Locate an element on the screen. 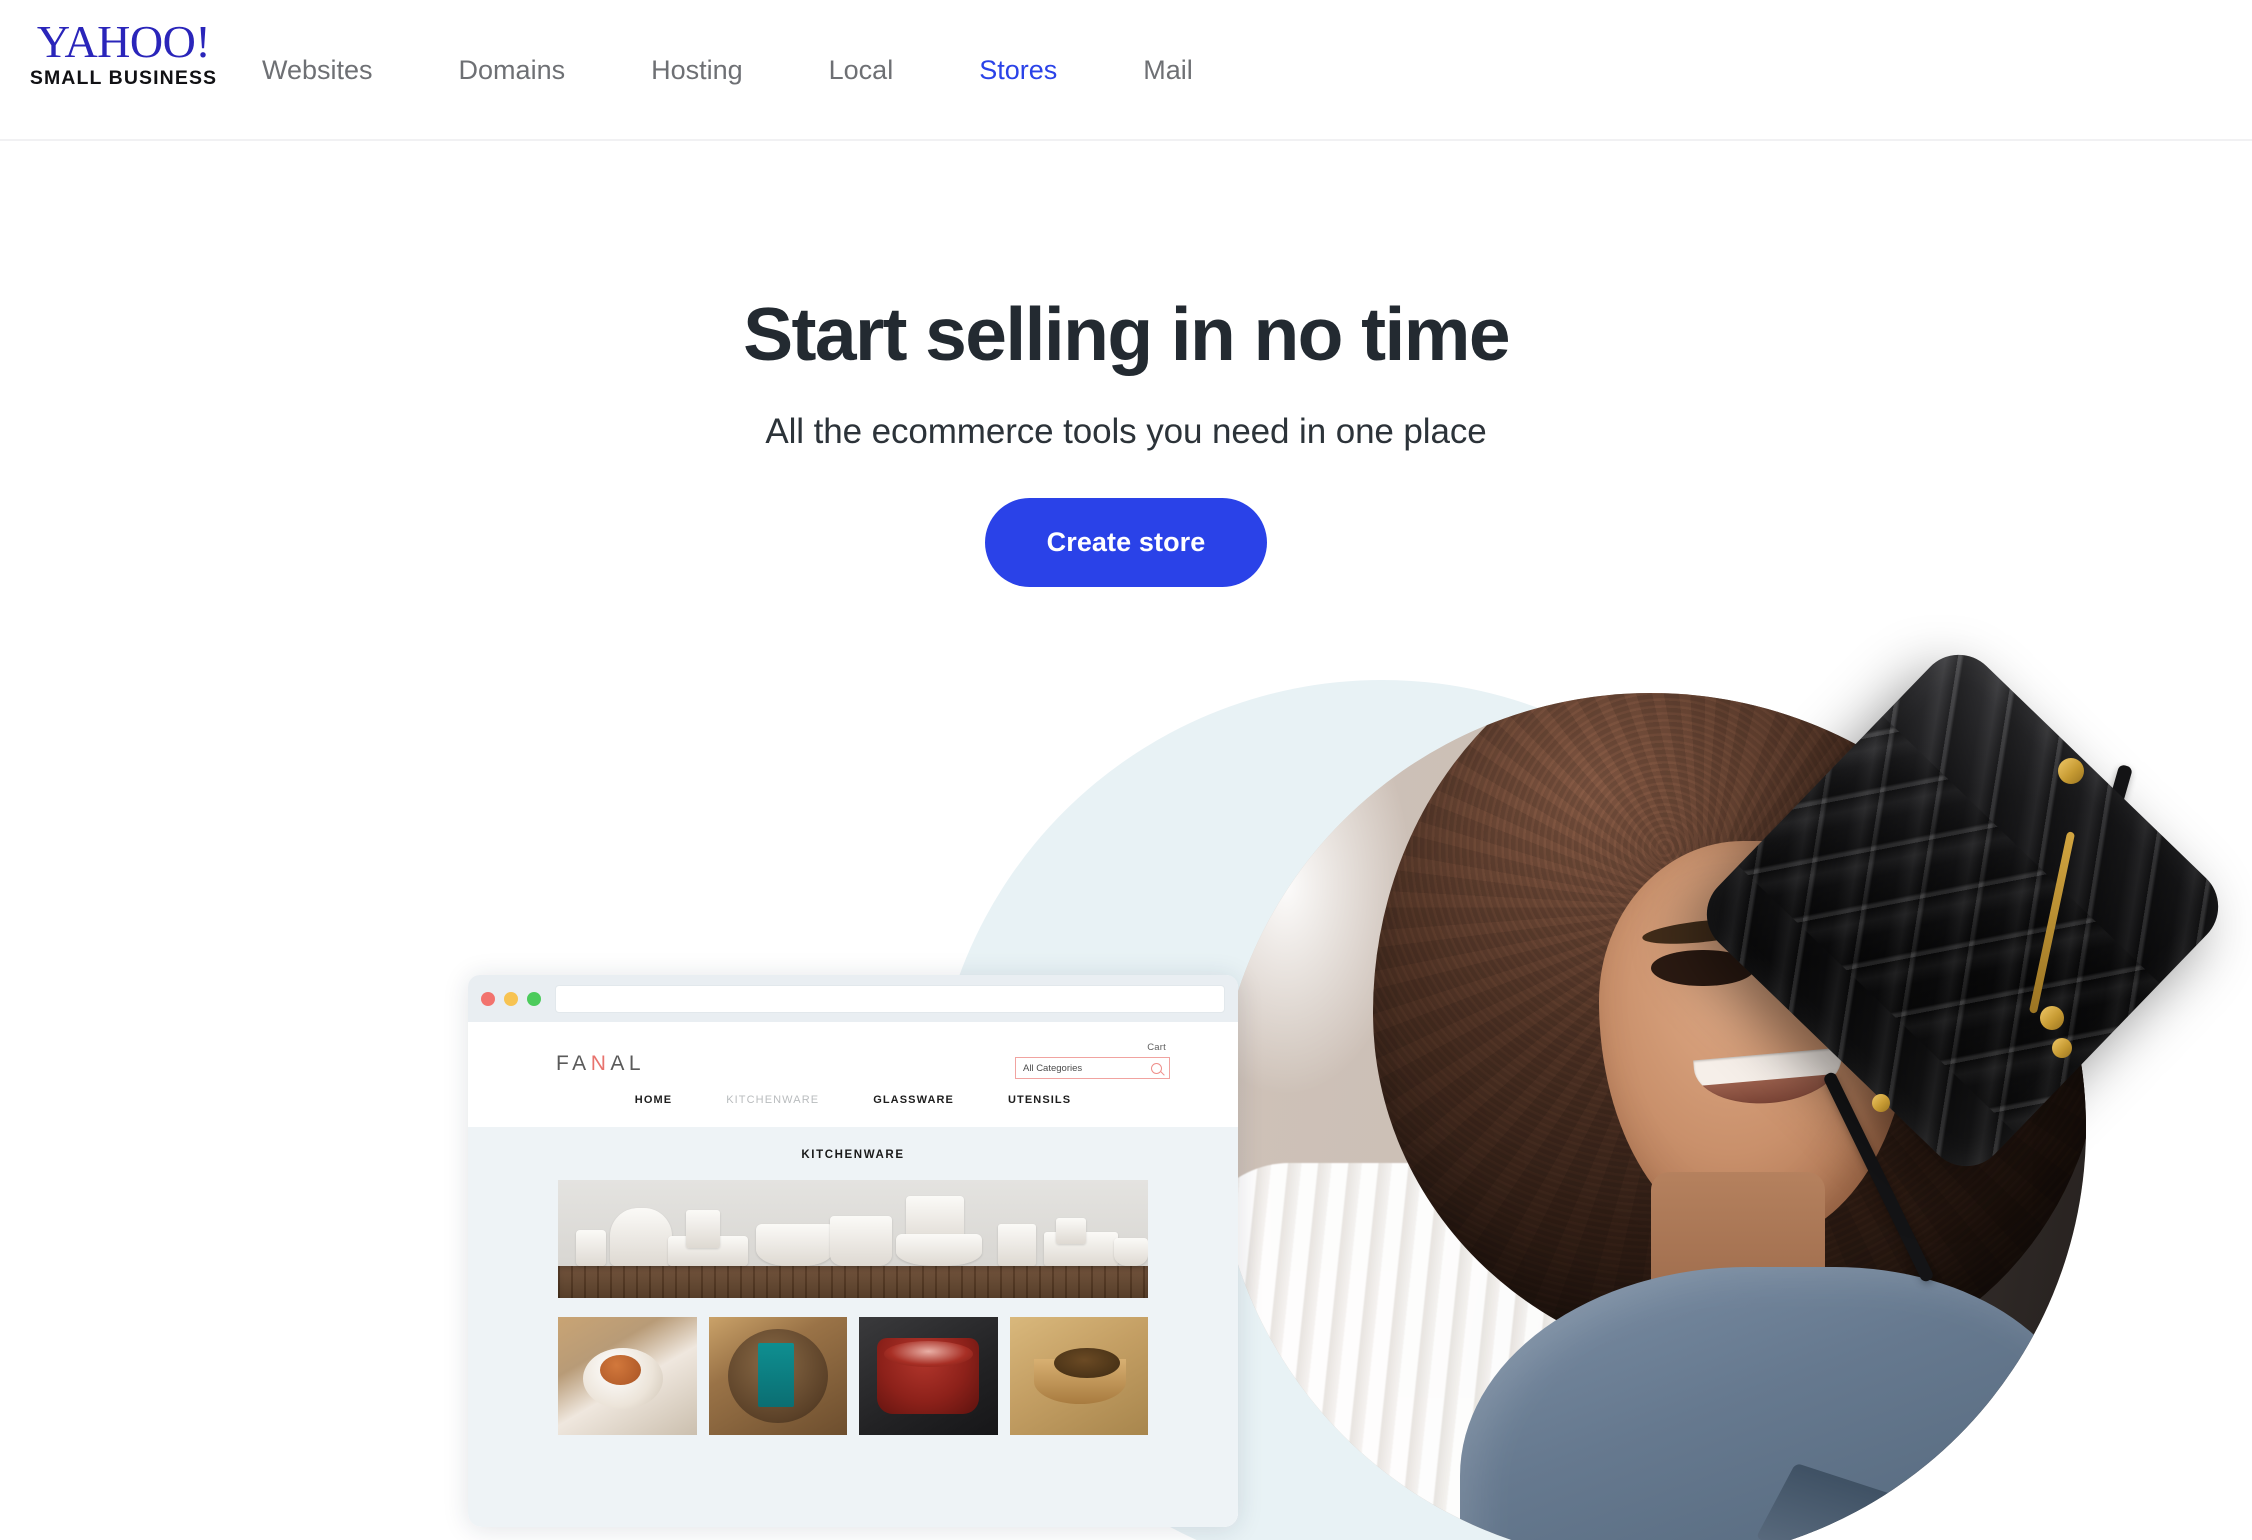 The width and height of the screenshot is (2252, 1540). handbag-zipper is located at coordinates (2052, 922).